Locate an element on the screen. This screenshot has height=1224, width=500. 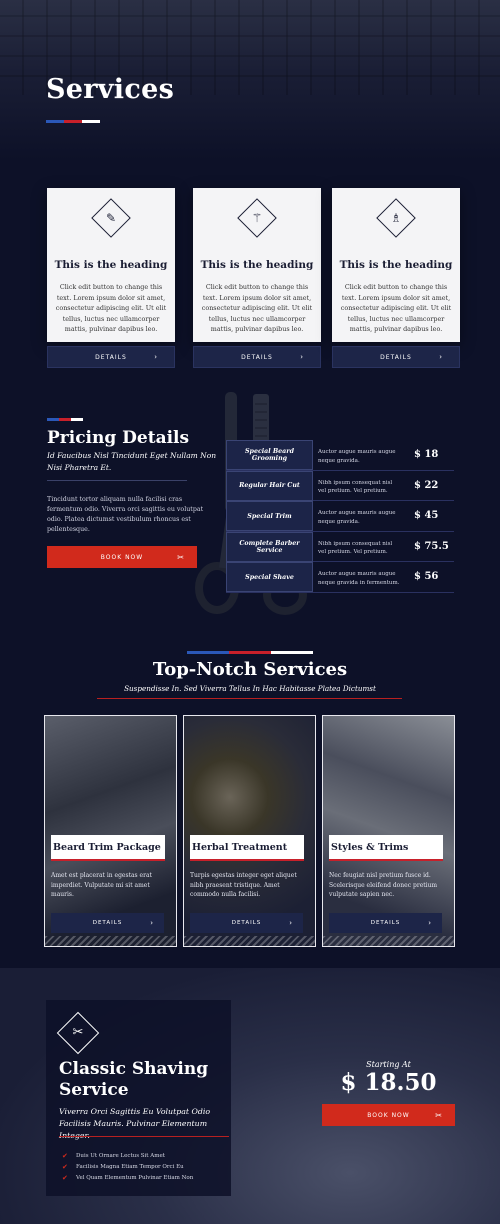
barber-pole-icon: ⚚ is located at coordinates (257, 218).